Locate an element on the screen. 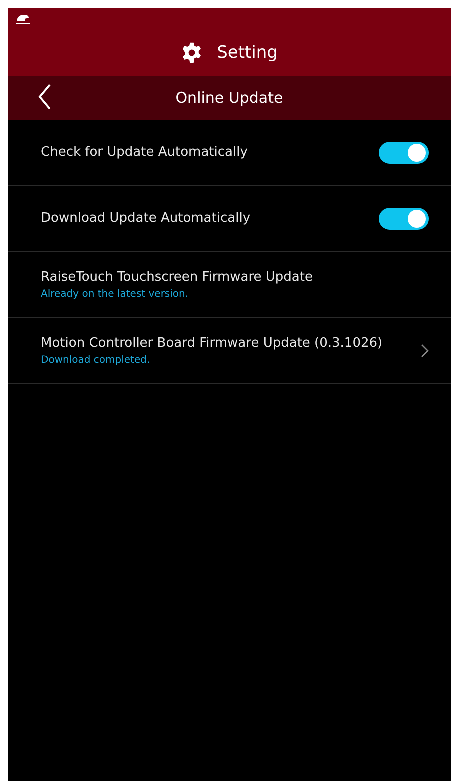 The image size is (459, 781). setting-label: RaiseTouch Touchscreen Firmware Update is located at coordinates (177, 277).